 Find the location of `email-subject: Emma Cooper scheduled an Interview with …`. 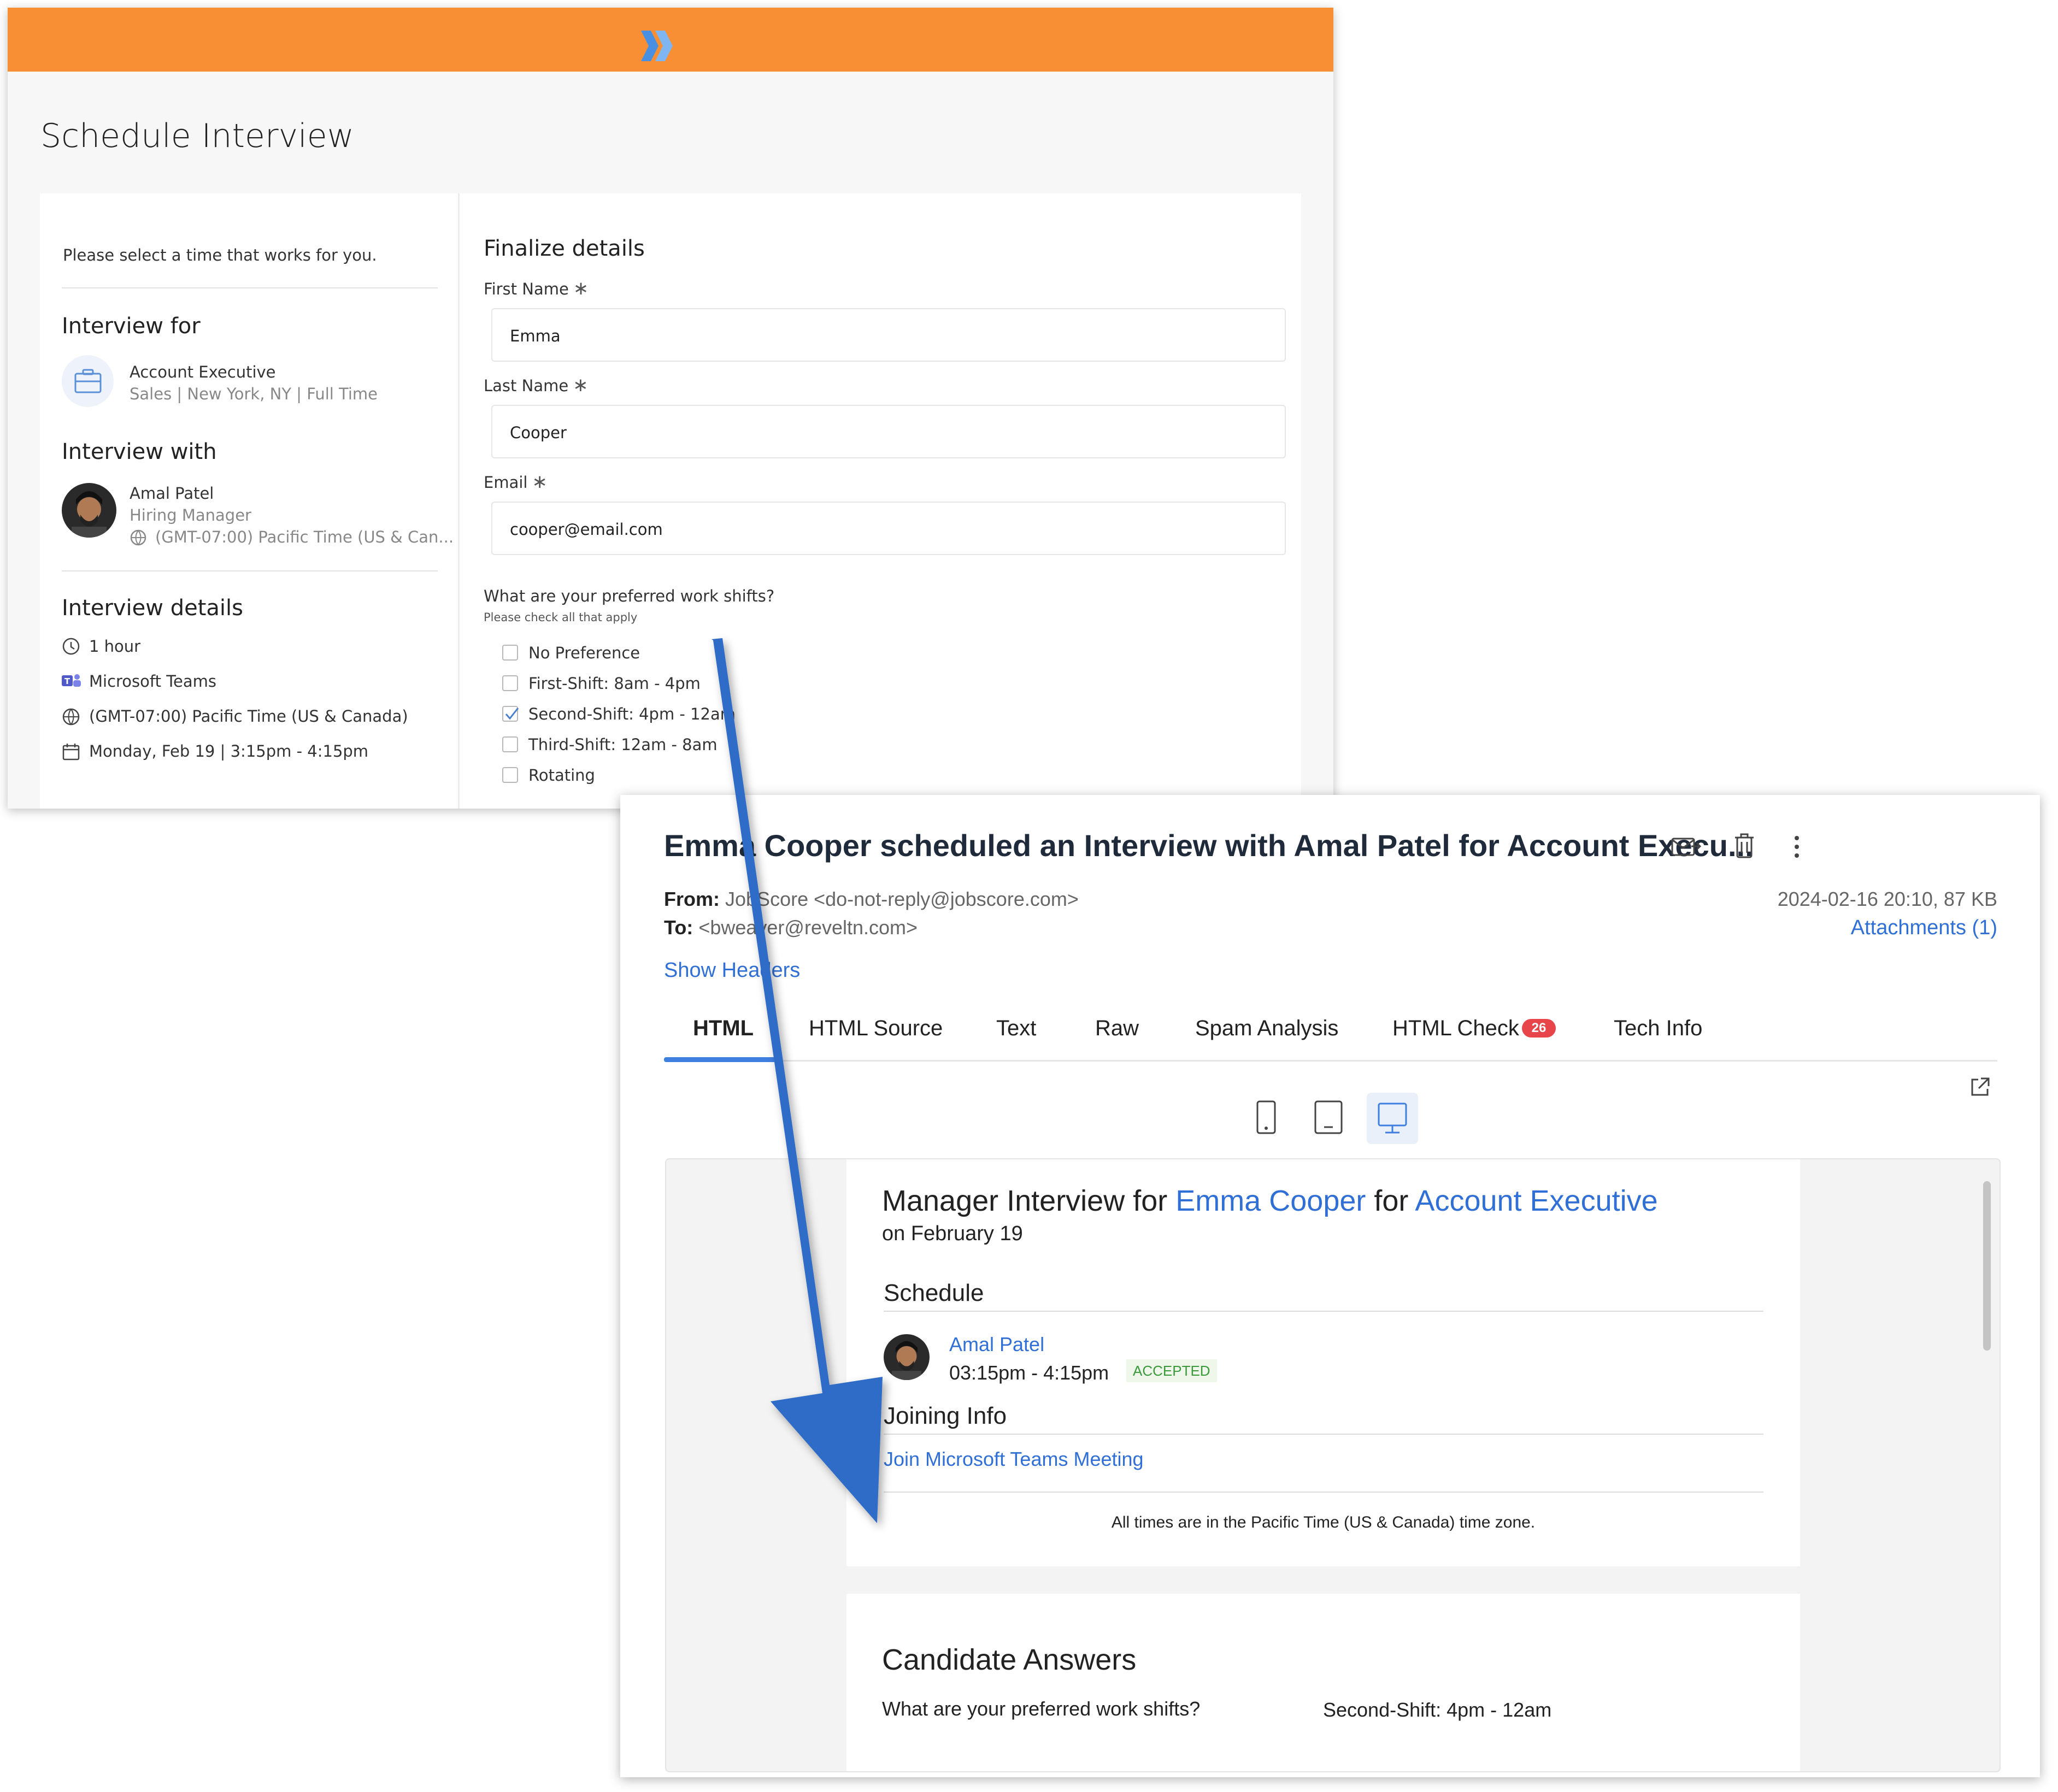

email-subject: Emma Cooper scheduled an Interview with … is located at coordinates (1209, 845).